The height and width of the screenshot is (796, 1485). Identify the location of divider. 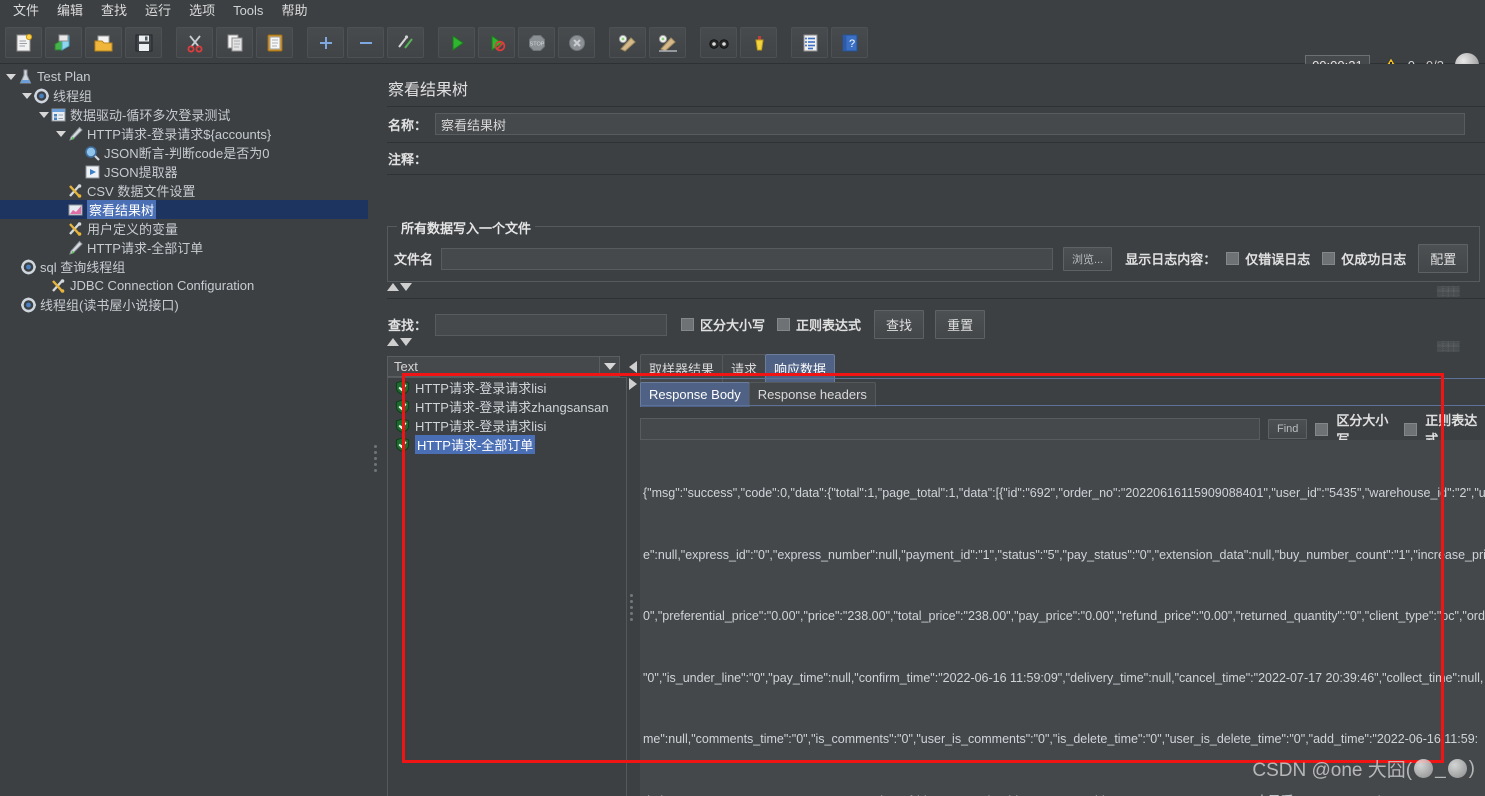
(936, 142).